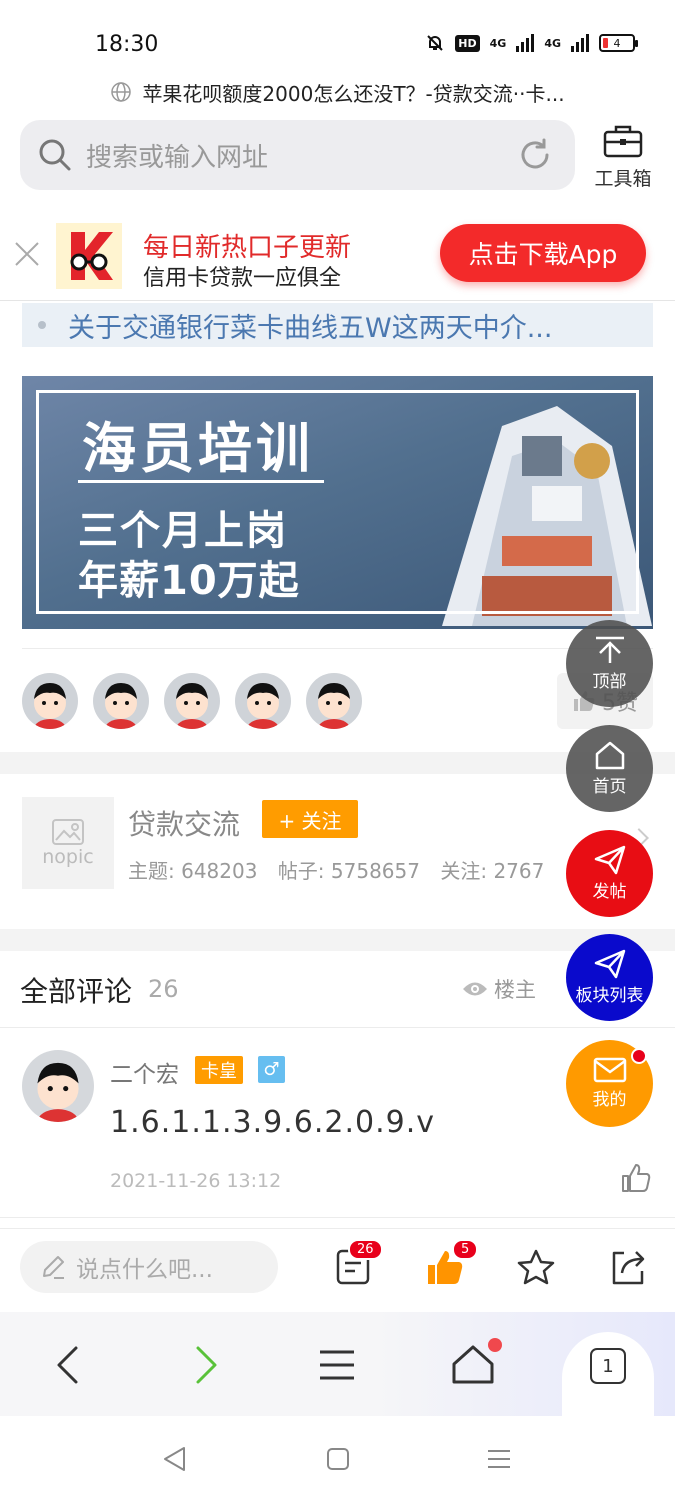 This screenshot has width=675, height=1500. I want to click on scroll-top-button: 顶部, so click(609, 663).